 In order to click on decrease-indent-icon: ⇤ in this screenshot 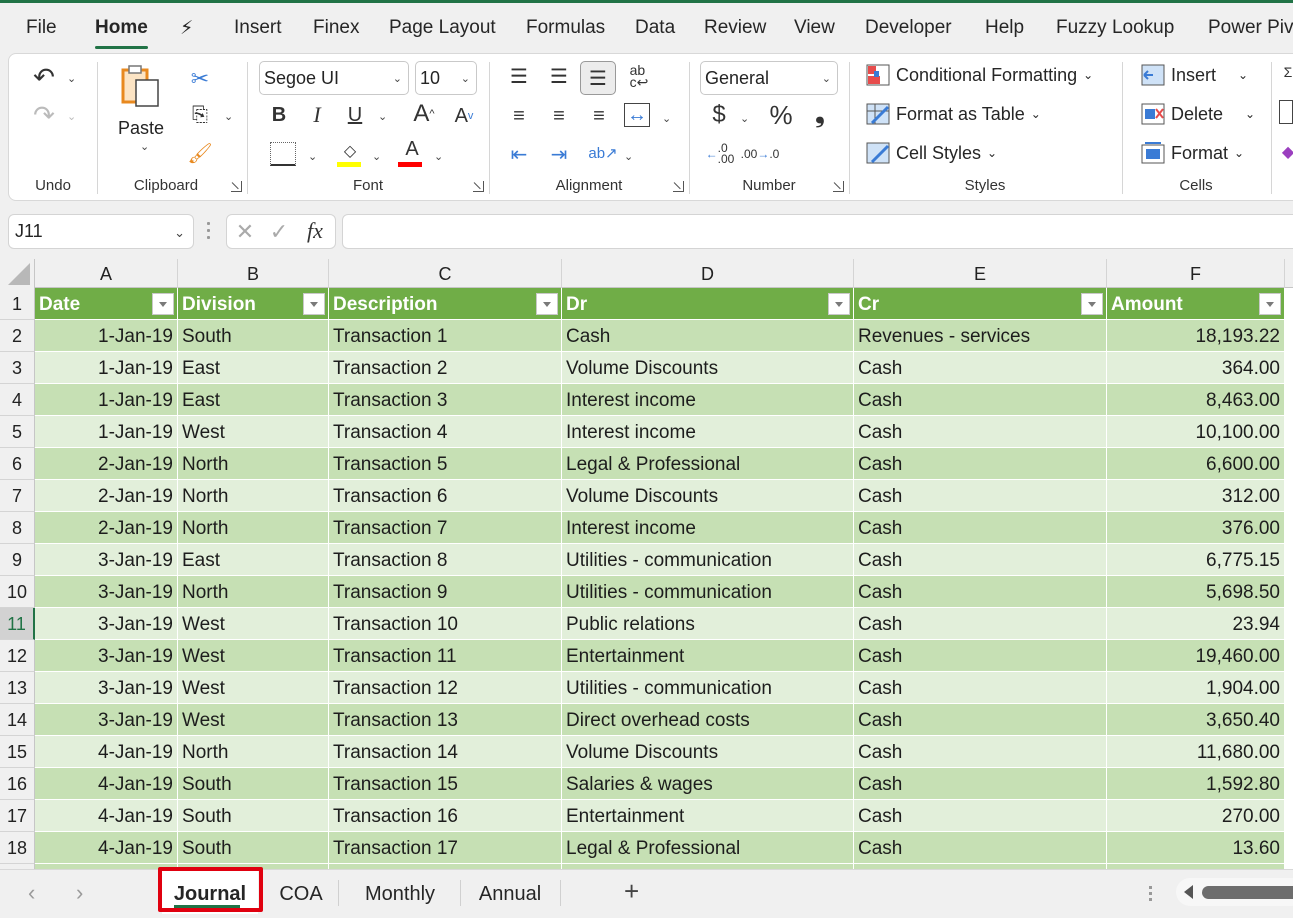, I will do `click(519, 154)`.